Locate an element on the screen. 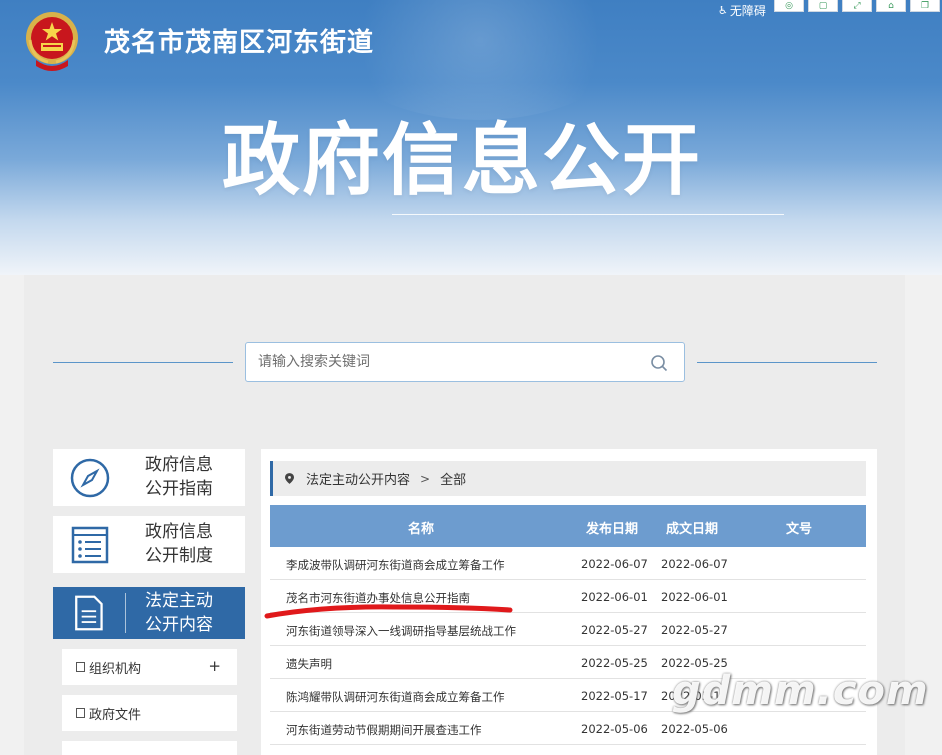 The height and width of the screenshot is (755, 942). row-publish-date: 2022-06-01 is located at coordinates (614, 597).